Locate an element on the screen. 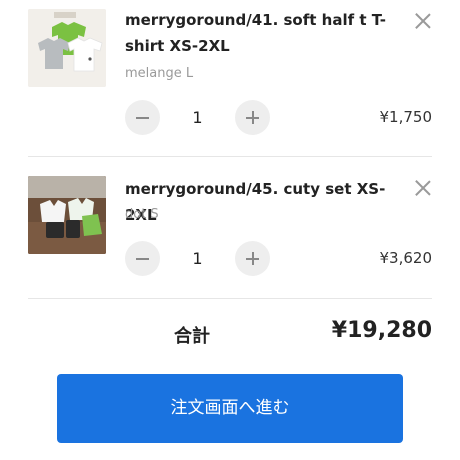 The image size is (460, 460). checkout-button: 注文画面へ進む is located at coordinates (230, 408).